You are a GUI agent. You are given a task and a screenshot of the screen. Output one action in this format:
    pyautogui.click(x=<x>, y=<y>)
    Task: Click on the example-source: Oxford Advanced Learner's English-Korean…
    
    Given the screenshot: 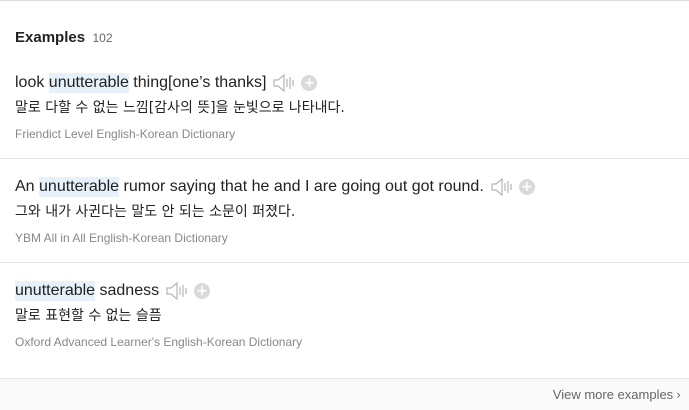 What is the action you would take?
    pyautogui.click(x=158, y=342)
    